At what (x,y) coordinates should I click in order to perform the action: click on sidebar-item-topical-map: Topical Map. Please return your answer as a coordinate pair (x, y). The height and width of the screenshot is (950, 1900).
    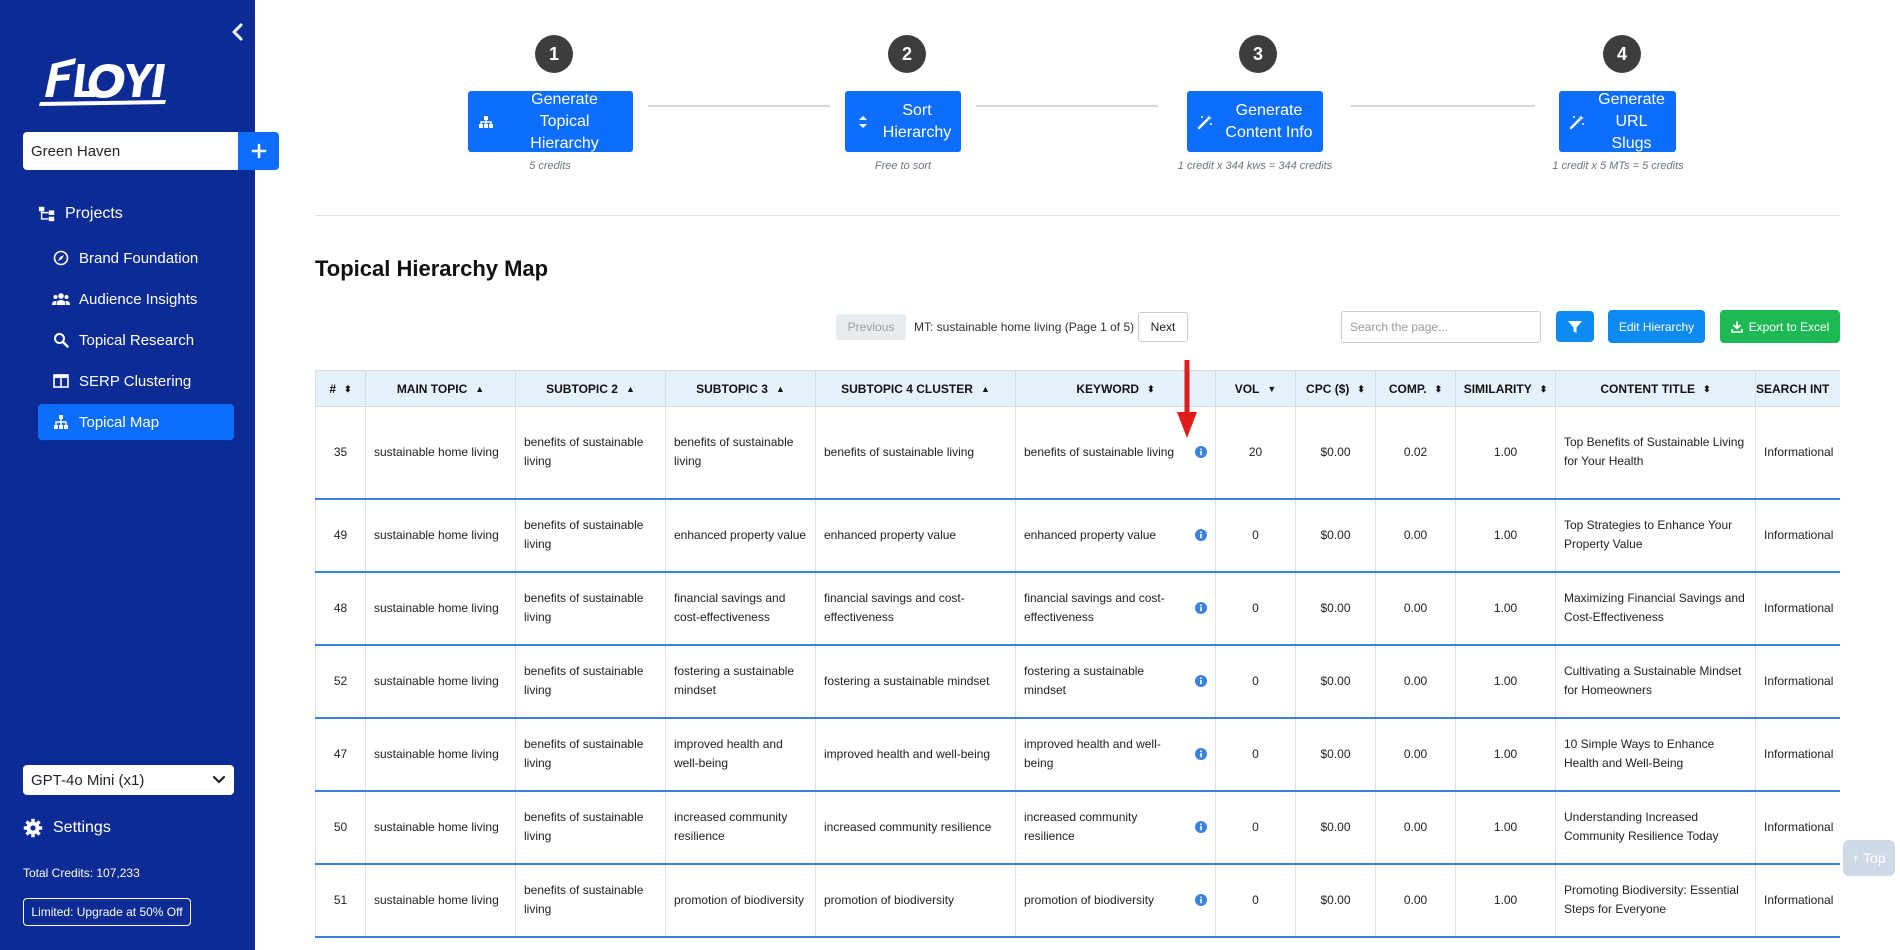
    Looking at the image, I should click on (136, 422).